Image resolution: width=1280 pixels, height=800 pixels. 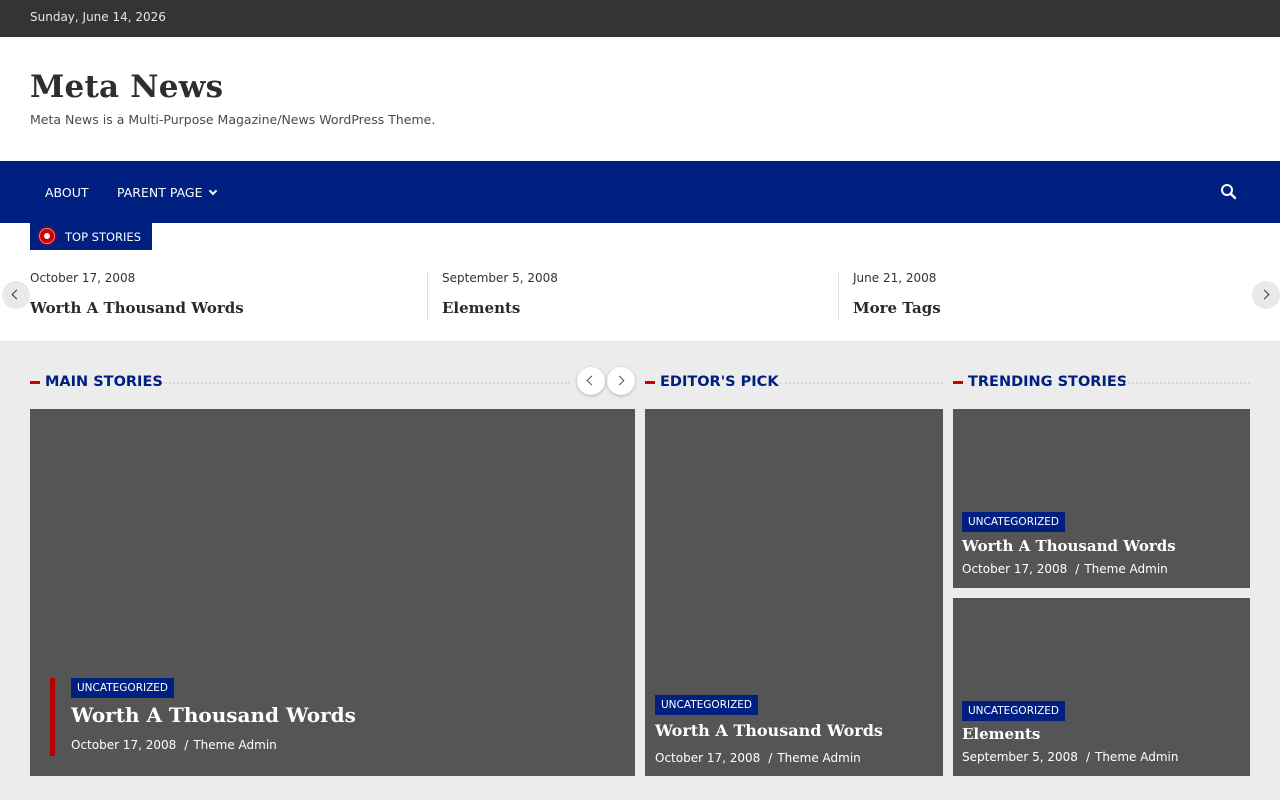 I want to click on trending-post-title: Elements, so click(x=1001, y=734).